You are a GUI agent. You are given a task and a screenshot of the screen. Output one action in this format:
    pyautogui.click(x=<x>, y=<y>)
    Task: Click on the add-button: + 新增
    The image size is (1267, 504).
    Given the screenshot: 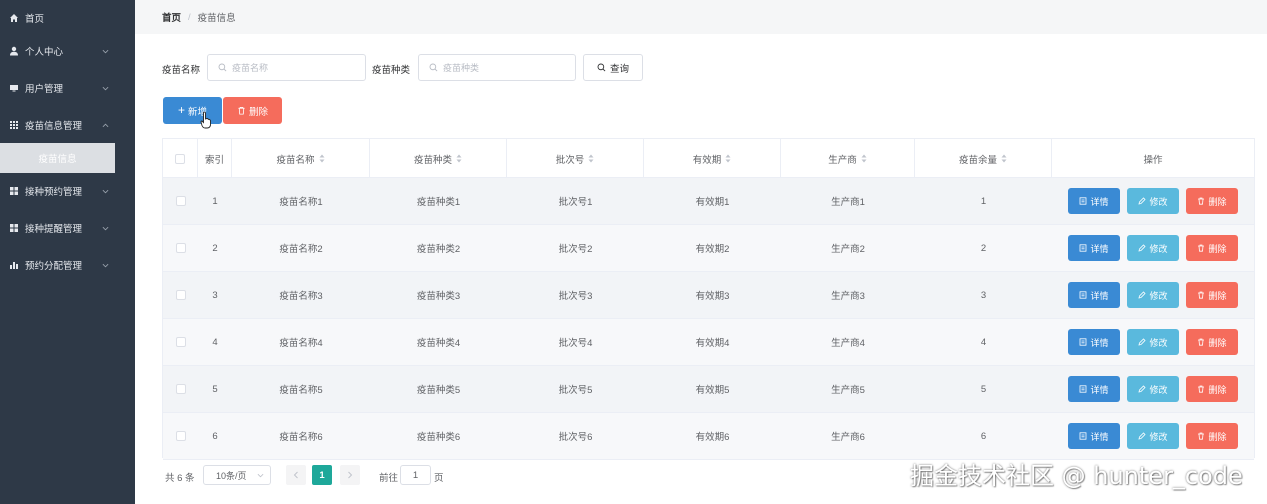 What is the action you would take?
    pyautogui.click(x=192, y=110)
    